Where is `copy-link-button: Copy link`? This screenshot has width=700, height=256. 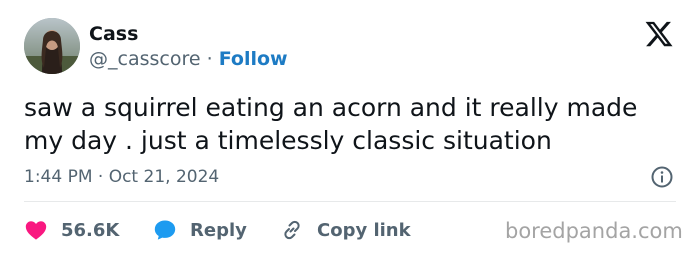
copy-link-button: Copy link is located at coordinates (345, 230).